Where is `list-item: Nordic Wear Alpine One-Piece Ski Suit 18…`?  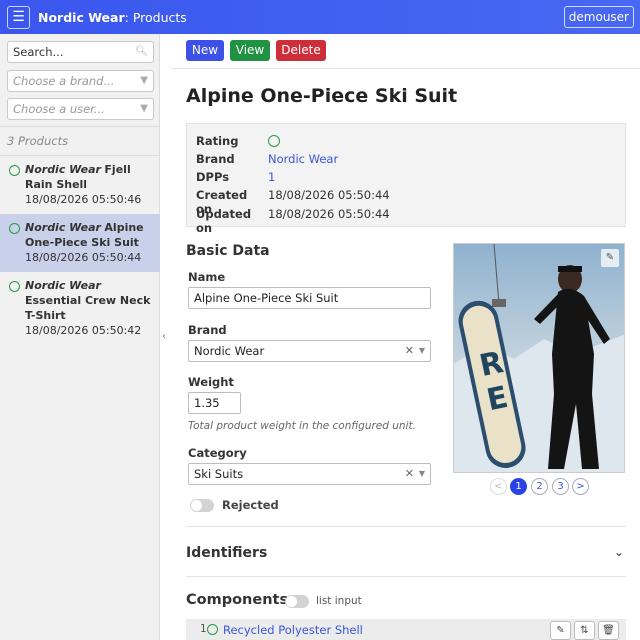 list-item: Nordic Wear Alpine One-Piece Ski Suit 18… is located at coordinates (80, 243).